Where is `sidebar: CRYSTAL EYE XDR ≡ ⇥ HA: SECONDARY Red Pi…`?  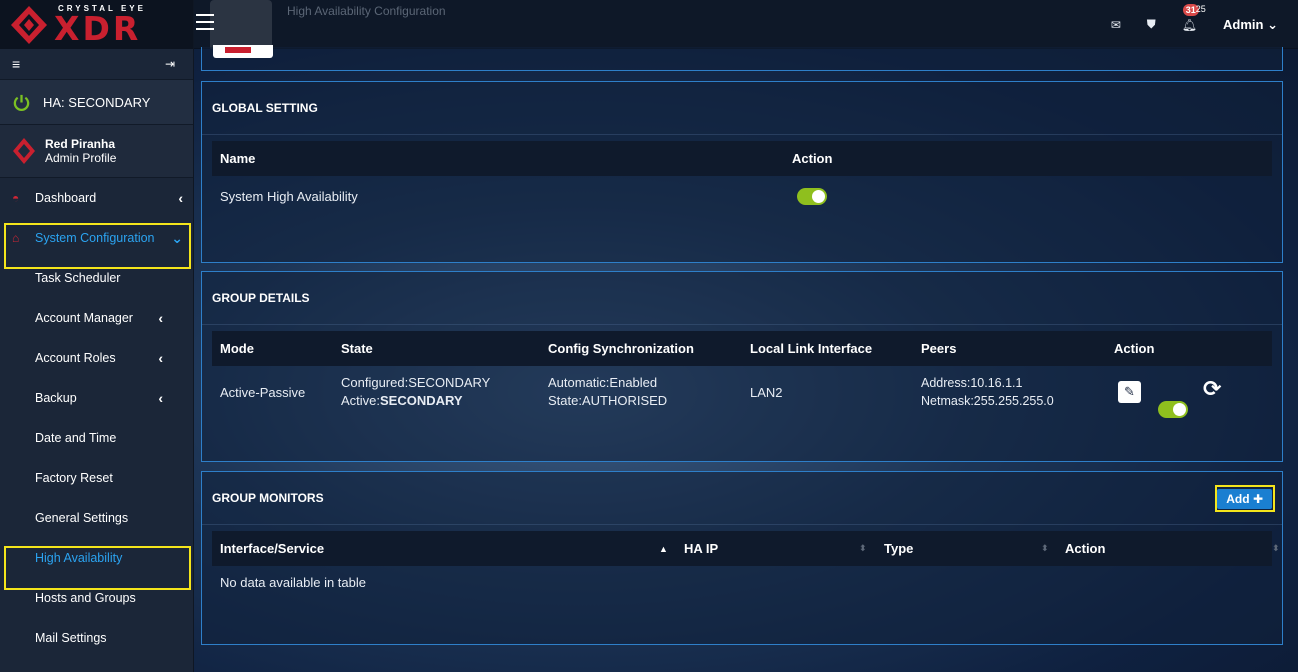
sidebar: CRYSTAL EYE XDR ≡ ⇥ HA: SECONDARY Red Pi… is located at coordinates (97, 336).